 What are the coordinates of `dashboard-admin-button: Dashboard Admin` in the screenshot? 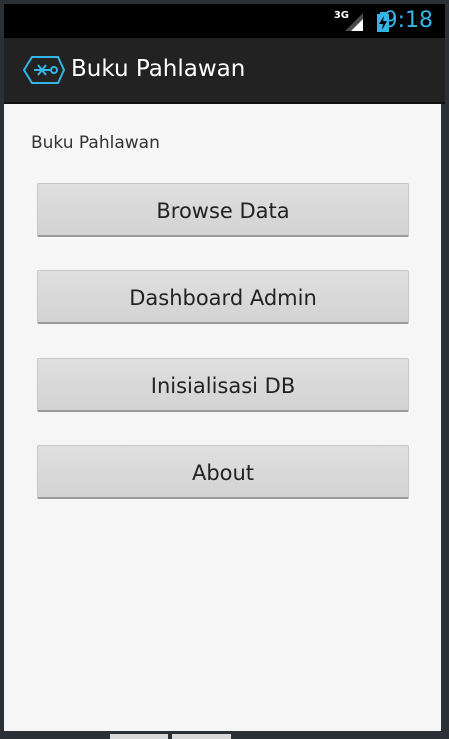 It's located at (223, 297).